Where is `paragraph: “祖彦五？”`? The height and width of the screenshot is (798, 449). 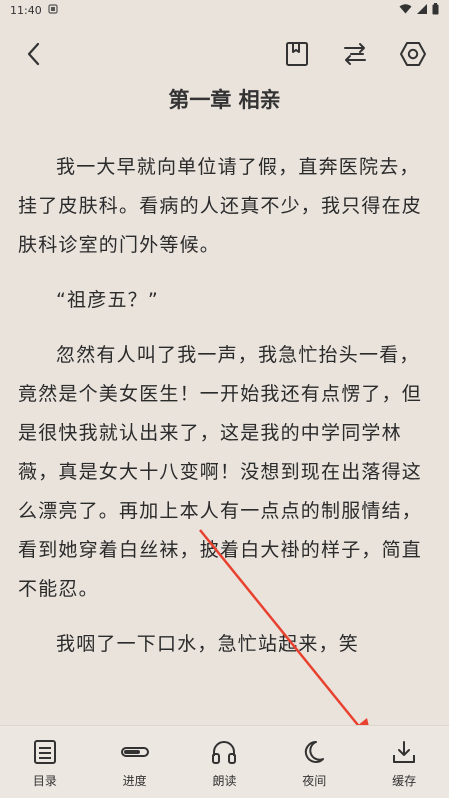 paragraph: “祖彦五？” is located at coordinates (107, 300).